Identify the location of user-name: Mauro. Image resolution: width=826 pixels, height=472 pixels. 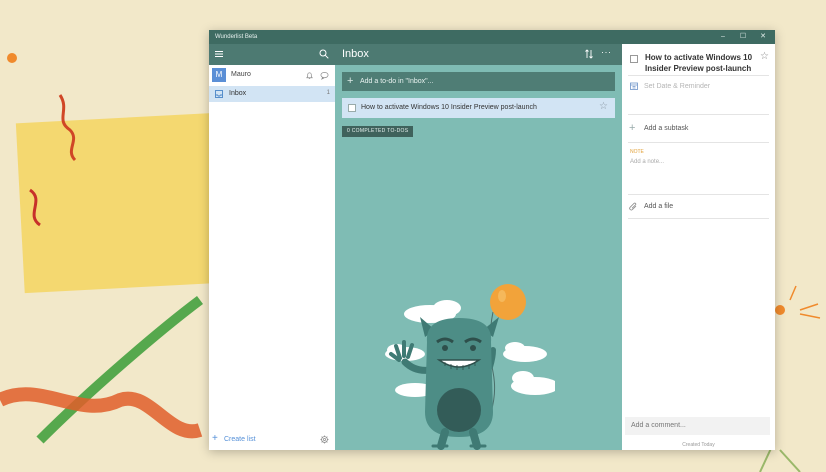
(241, 74).